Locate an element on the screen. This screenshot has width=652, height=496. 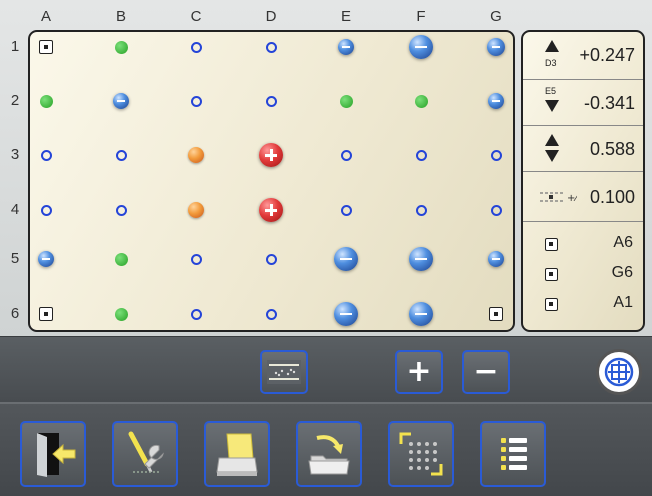
well-F5 is located at coordinates (421, 259).